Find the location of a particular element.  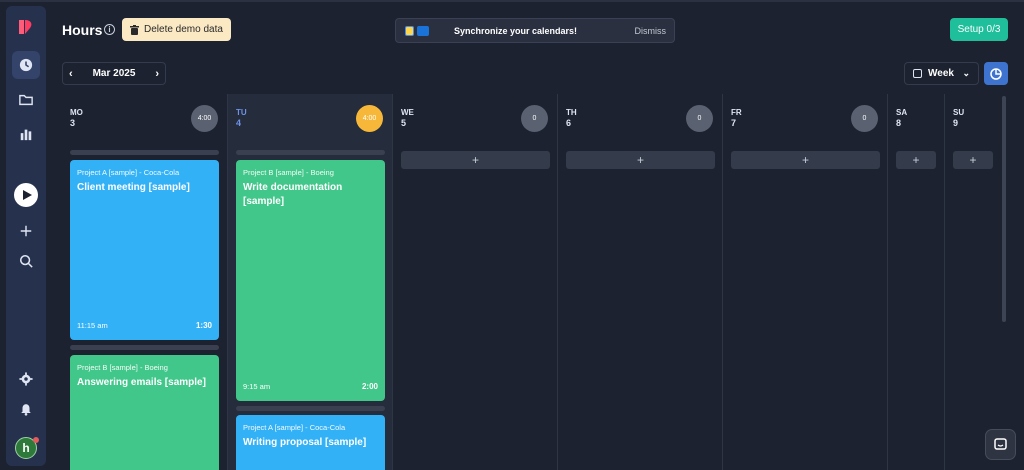

notifications-button is located at coordinates (26, 409).